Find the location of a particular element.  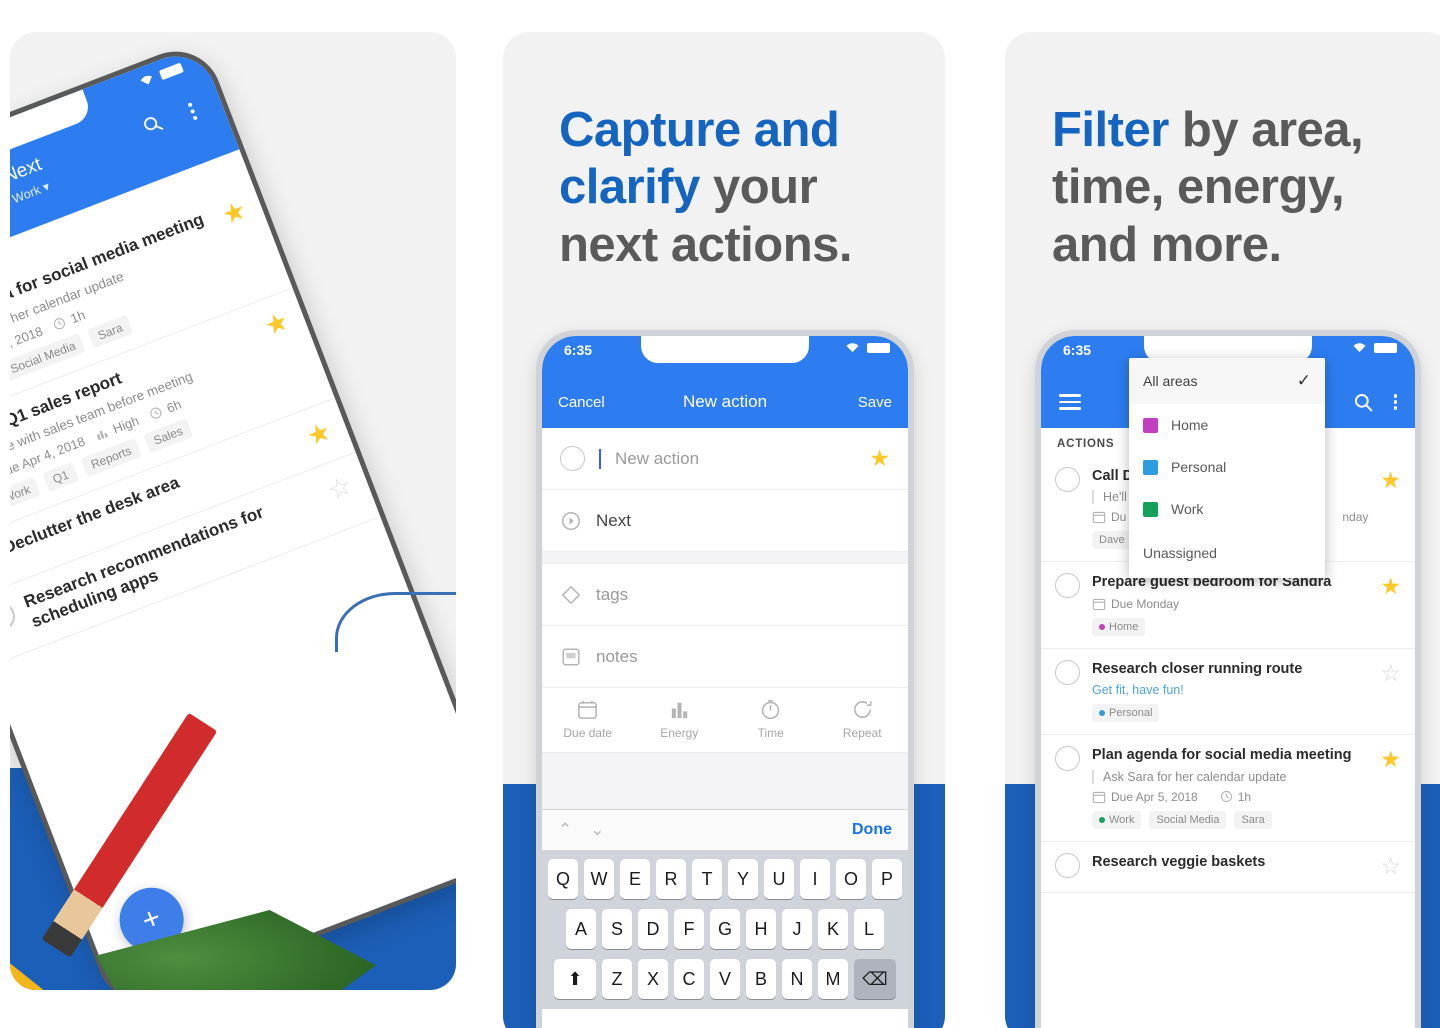

next-field-icon: ⌄ is located at coordinates (597, 830).